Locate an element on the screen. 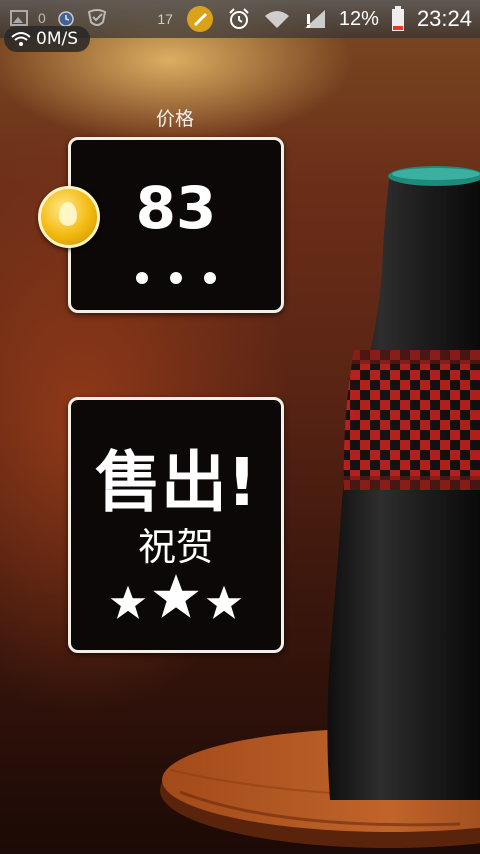 The width and height of the screenshot is (480, 854). more-dots-button is located at coordinates (176, 278).